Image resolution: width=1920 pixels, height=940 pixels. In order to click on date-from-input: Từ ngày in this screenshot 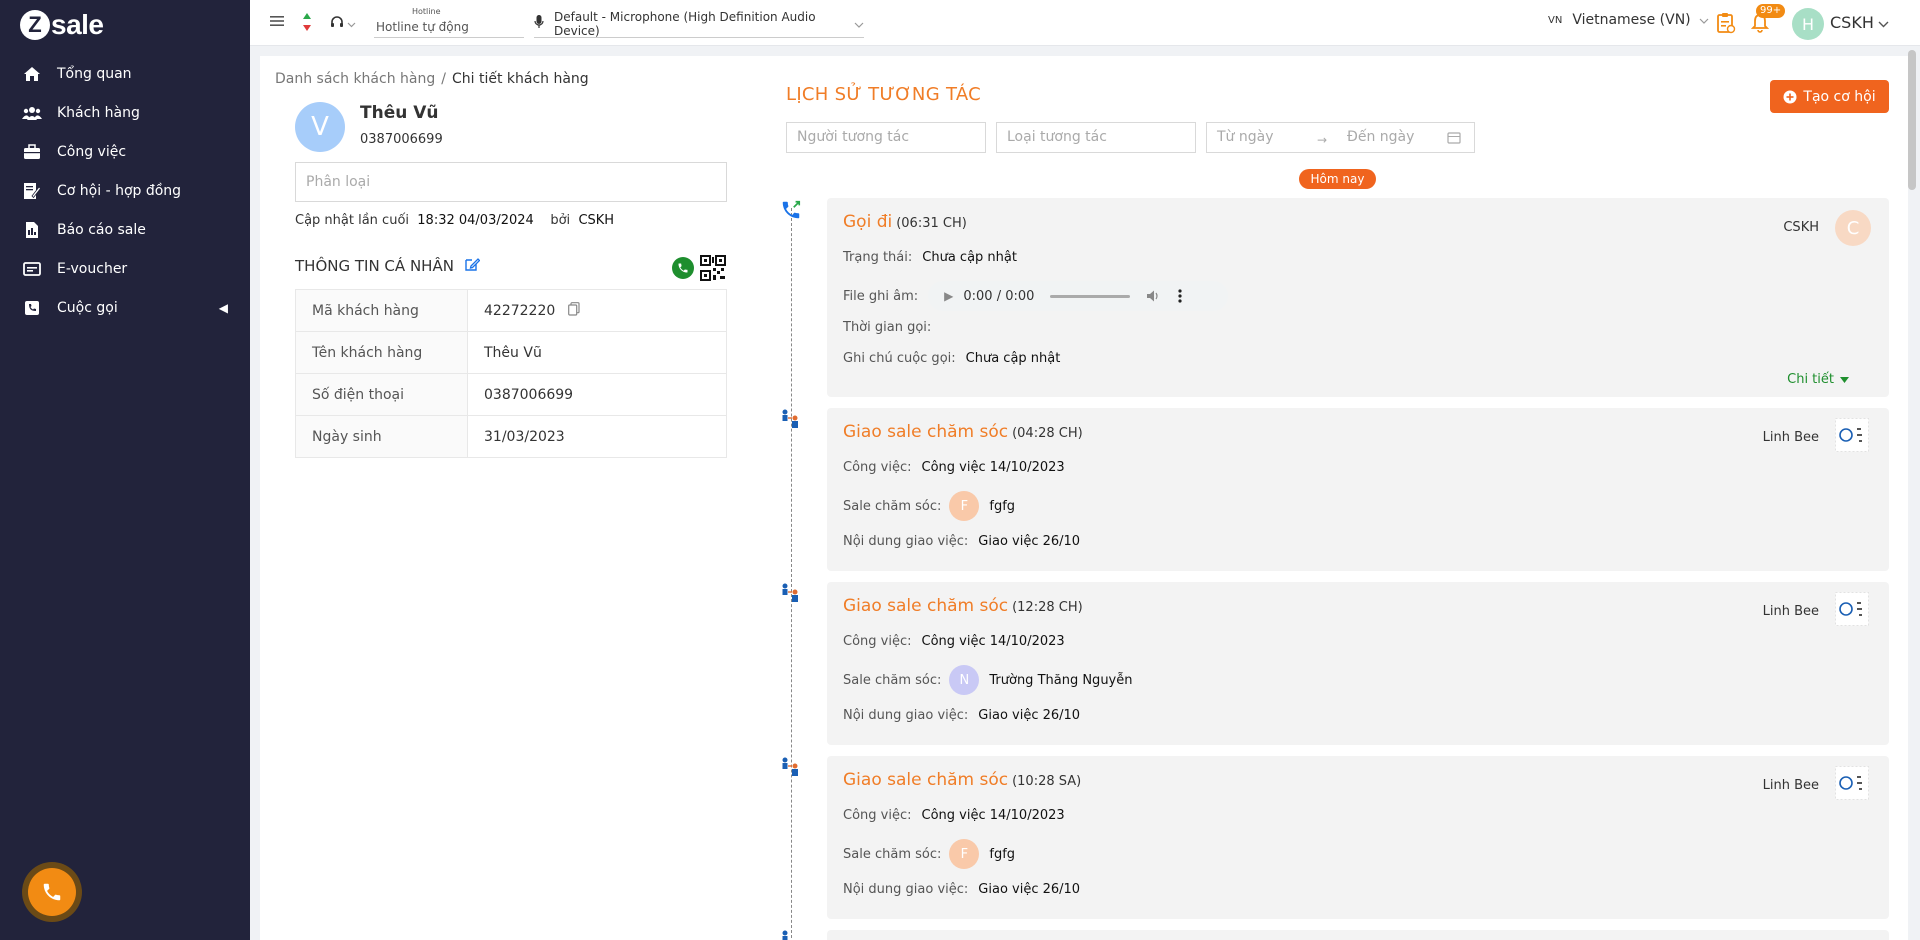, I will do `click(1267, 137)`.